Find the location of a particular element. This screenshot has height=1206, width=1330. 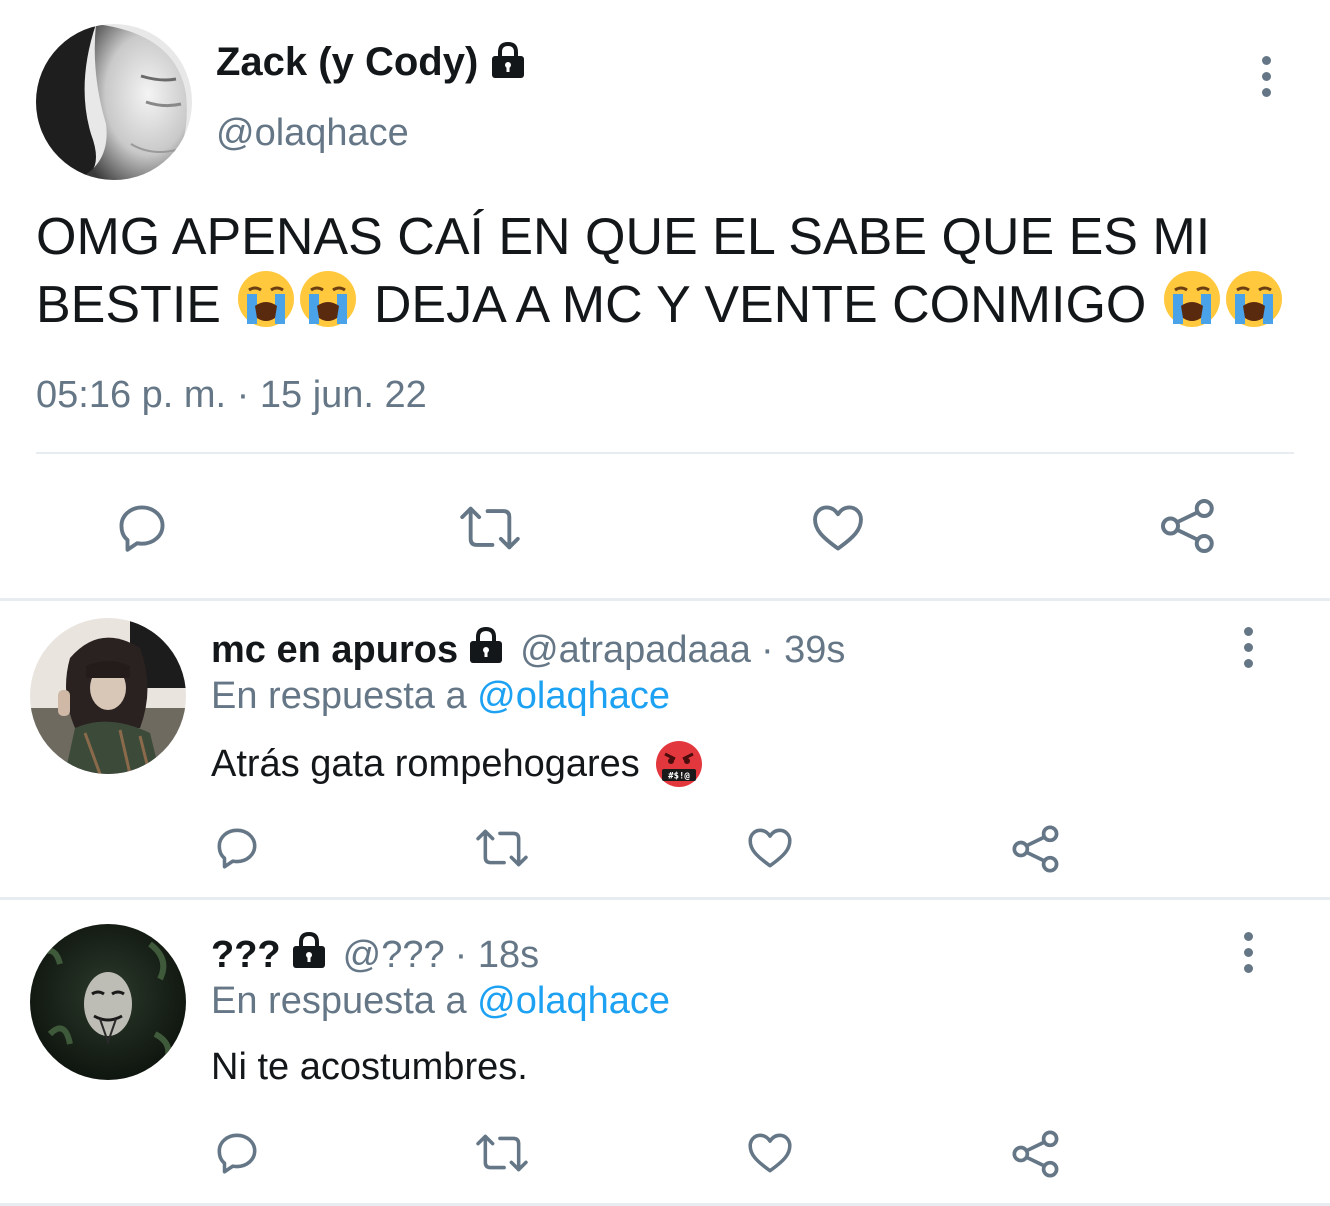

reply-time: · 39s is located at coordinates (803, 649).